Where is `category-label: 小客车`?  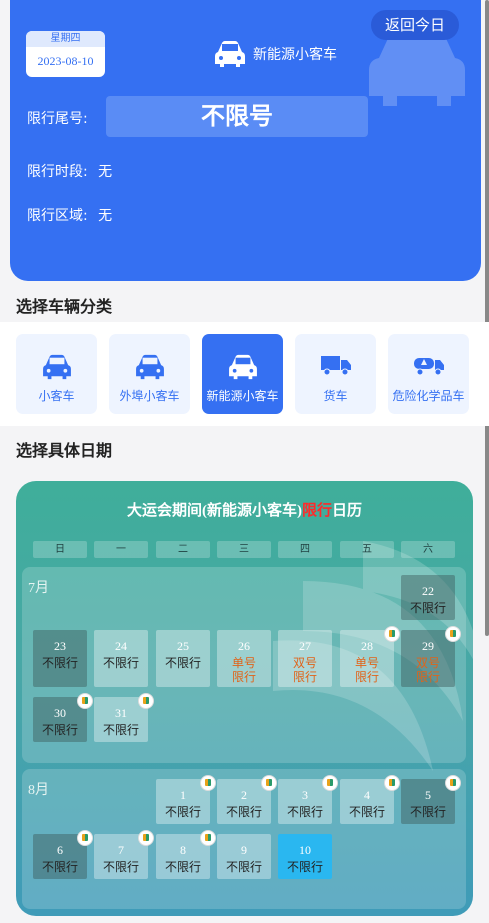
category-label: 小客车 is located at coordinates (56, 396).